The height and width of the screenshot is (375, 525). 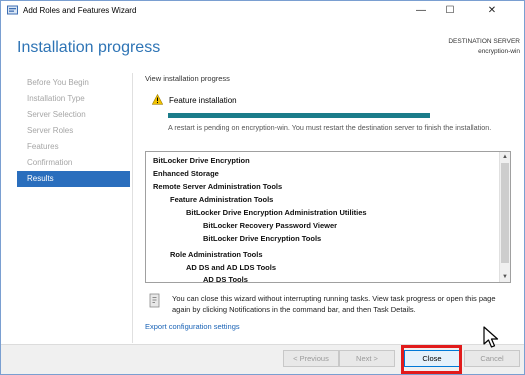 I want to click on nav-divider, so click(x=132, y=208).